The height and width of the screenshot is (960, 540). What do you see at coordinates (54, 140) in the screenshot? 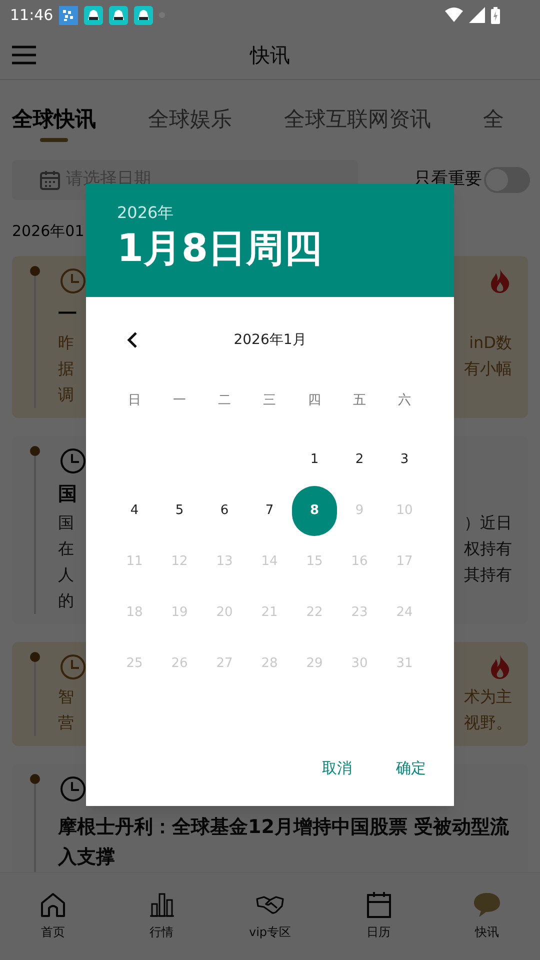
I see `tab-indicator` at bounding box center [54, 140].